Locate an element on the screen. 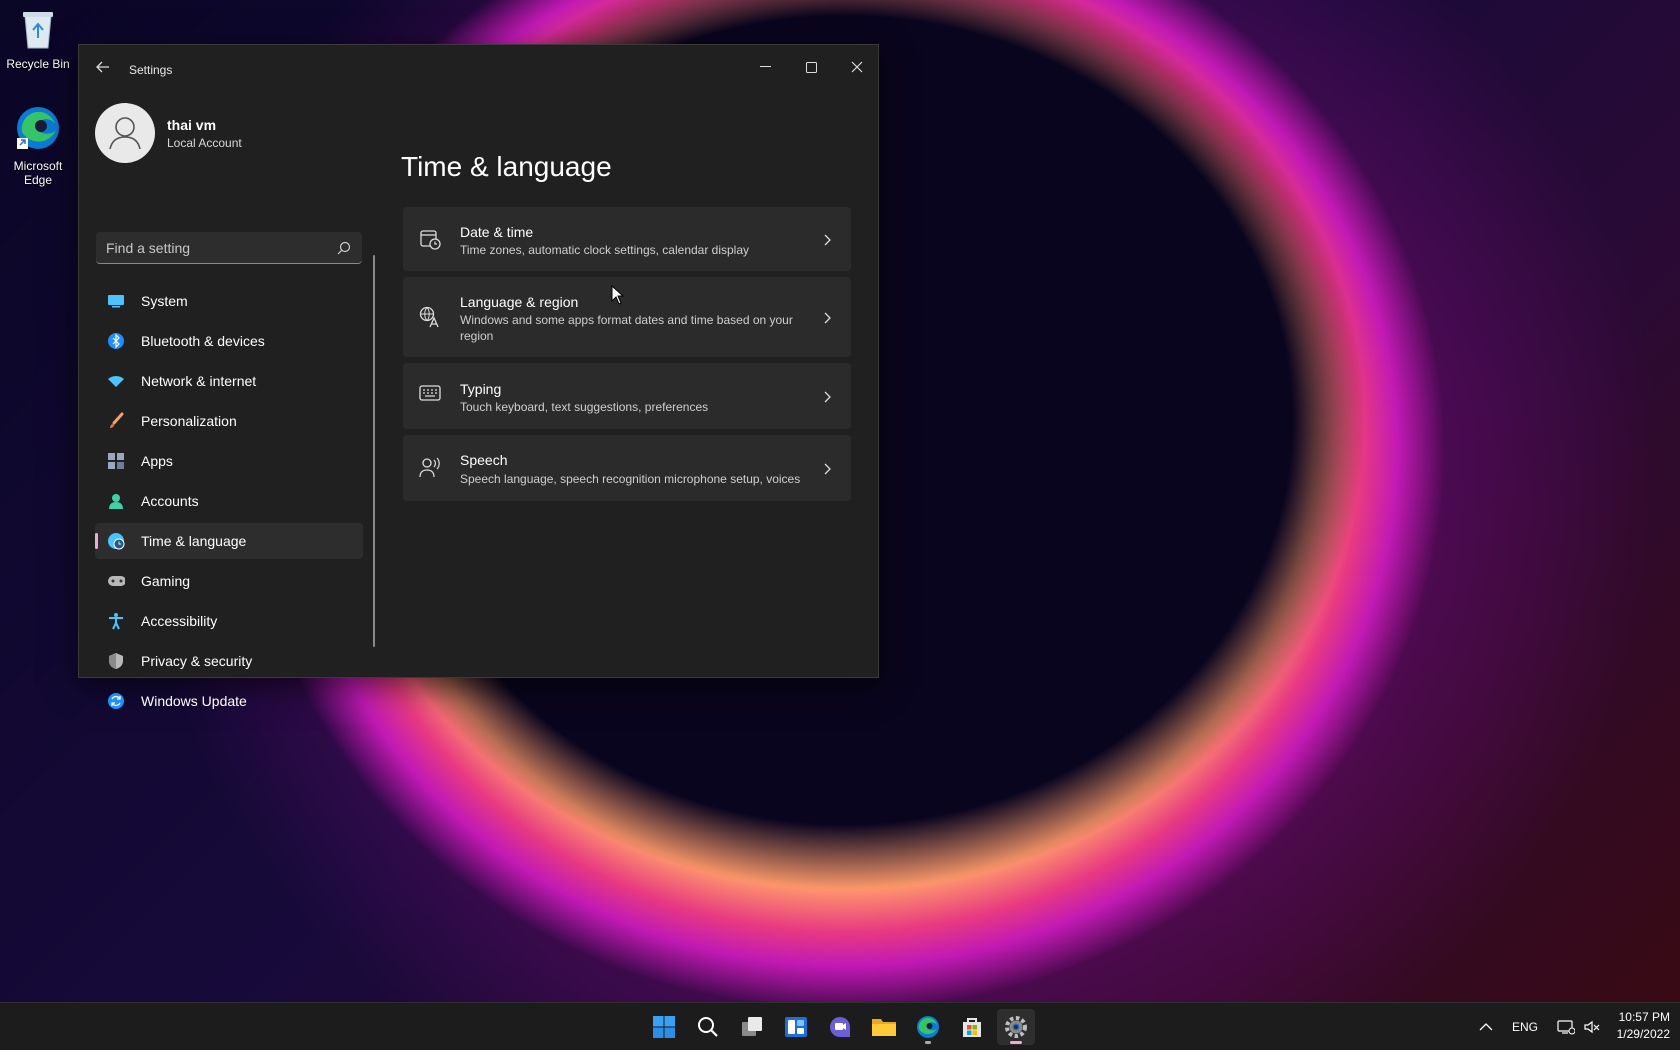 This screenshot has height=1050, width=1680. sidebar-item-label: Privacy & security is located at coordinates (197, 661).